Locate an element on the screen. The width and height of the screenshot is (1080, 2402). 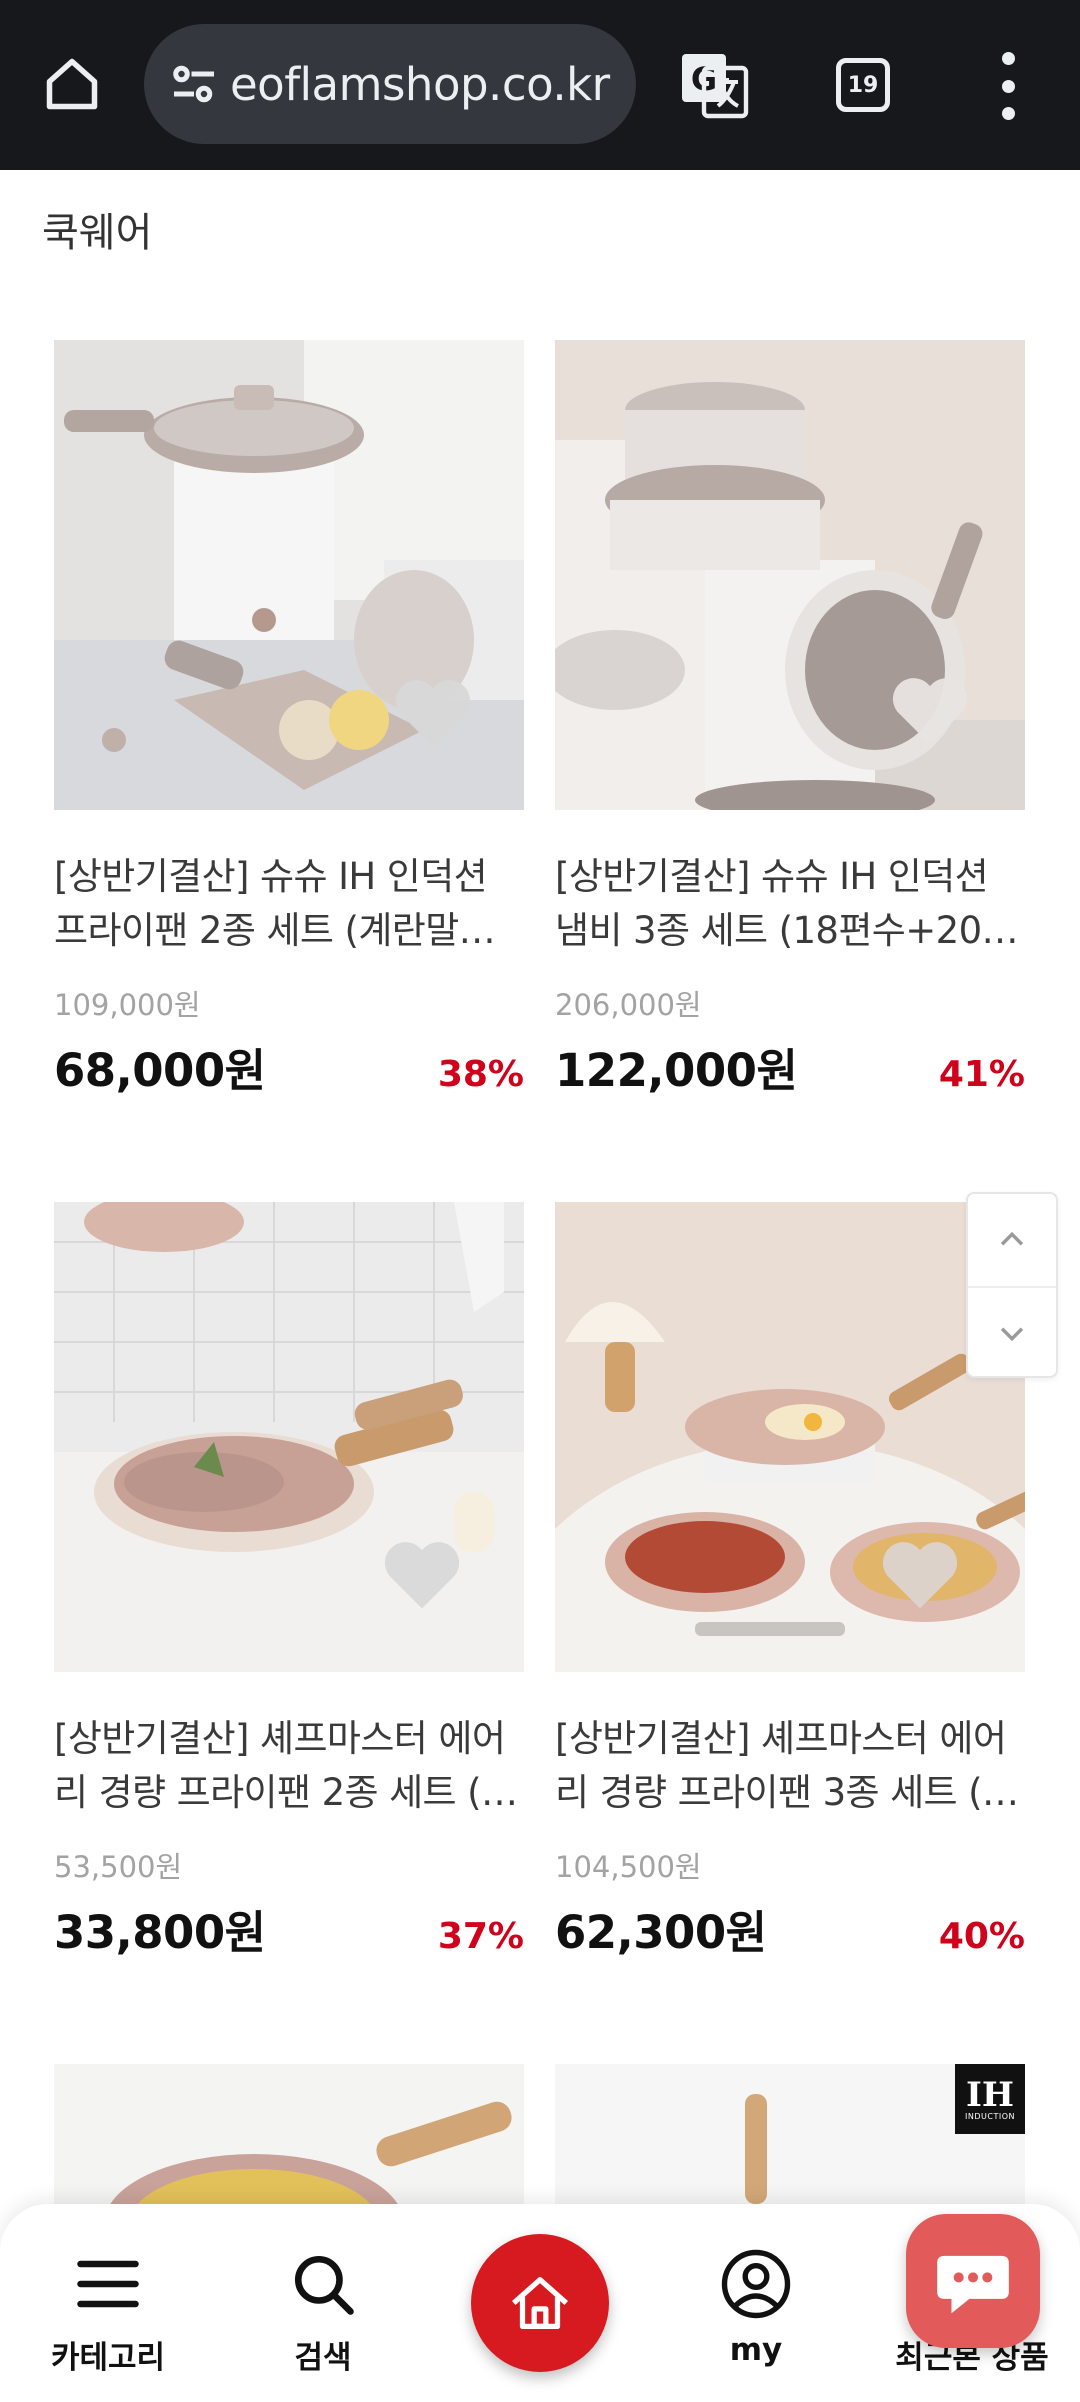
nav-my: my is located at coordinates (756, 2303).